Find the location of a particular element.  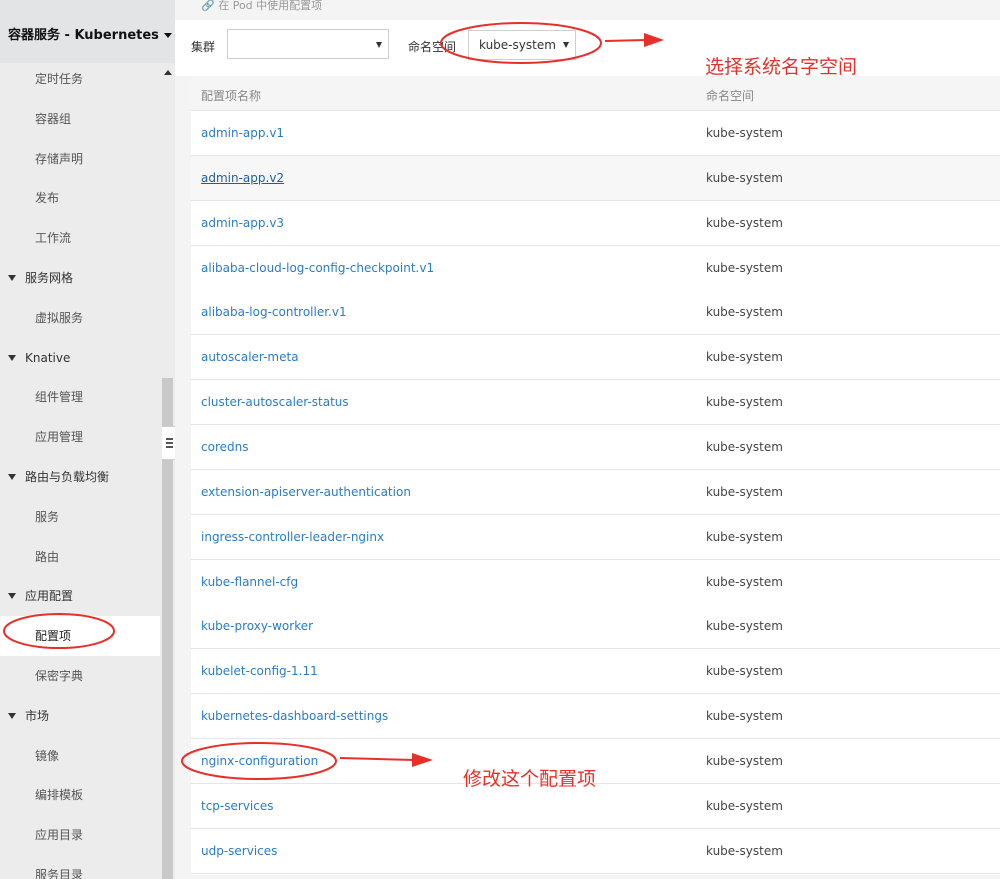

namespace-arrow-line is located at coordinates (625, 40).